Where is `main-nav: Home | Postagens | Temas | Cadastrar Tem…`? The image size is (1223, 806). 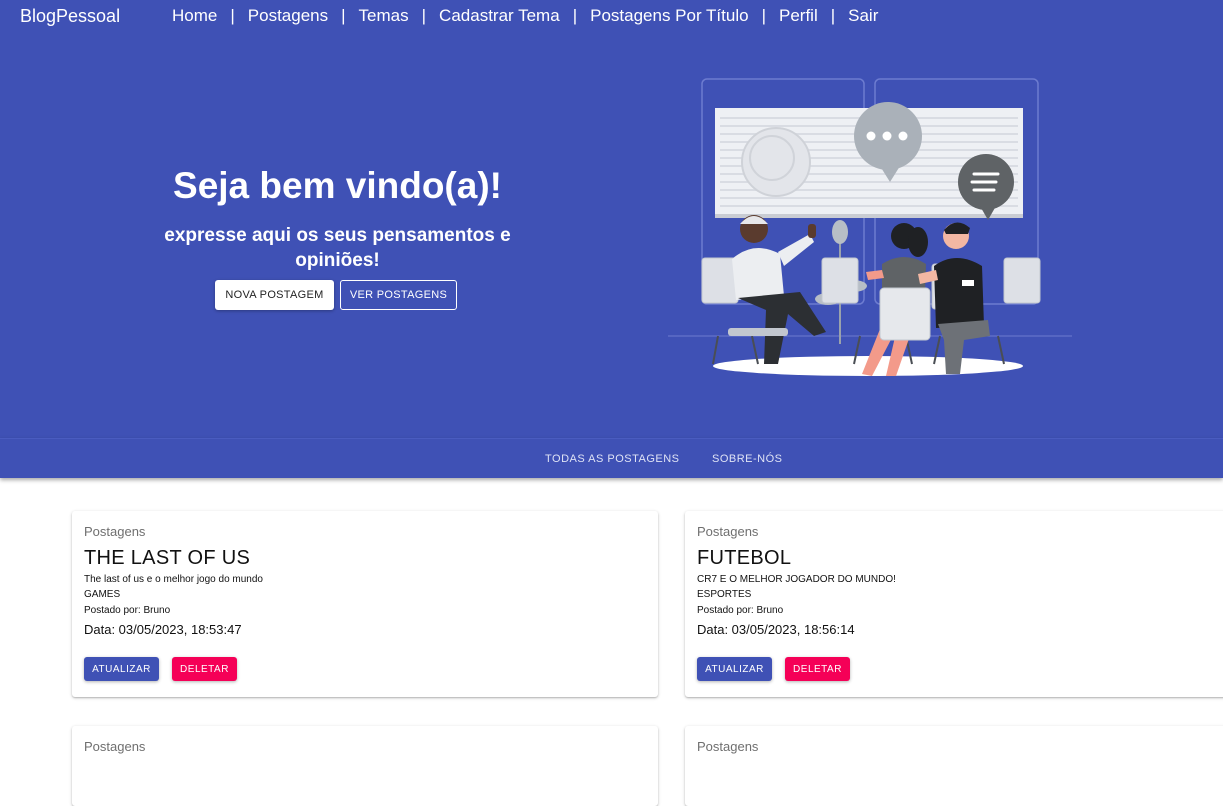 main-nav: Home | Postagens | Temas | Cadastrar Tem… is located at coordinates (525, 16).